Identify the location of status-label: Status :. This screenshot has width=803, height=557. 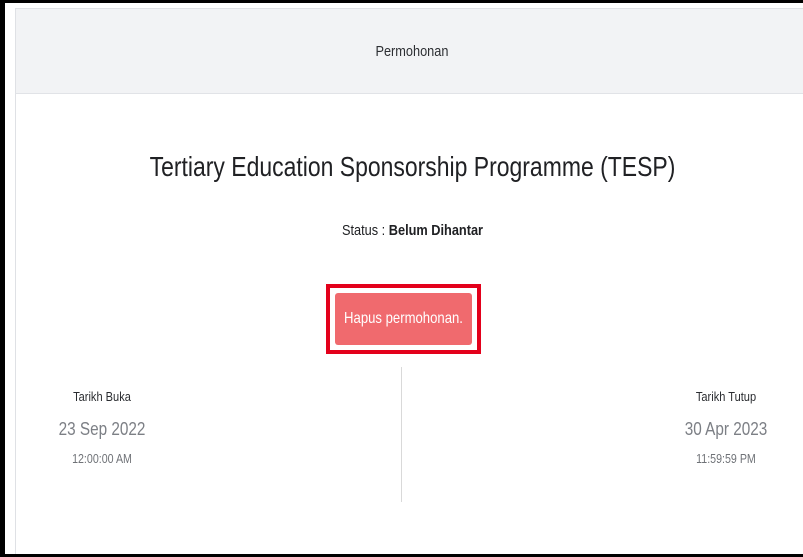
(363, 230).